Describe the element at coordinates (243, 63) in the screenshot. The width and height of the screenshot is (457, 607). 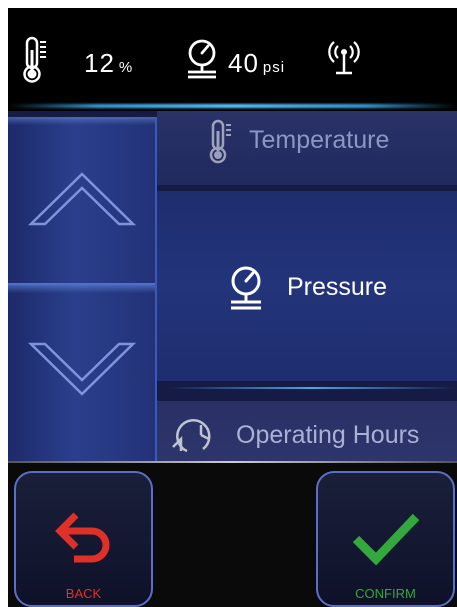
I see `pressure-value: 40` at that location.